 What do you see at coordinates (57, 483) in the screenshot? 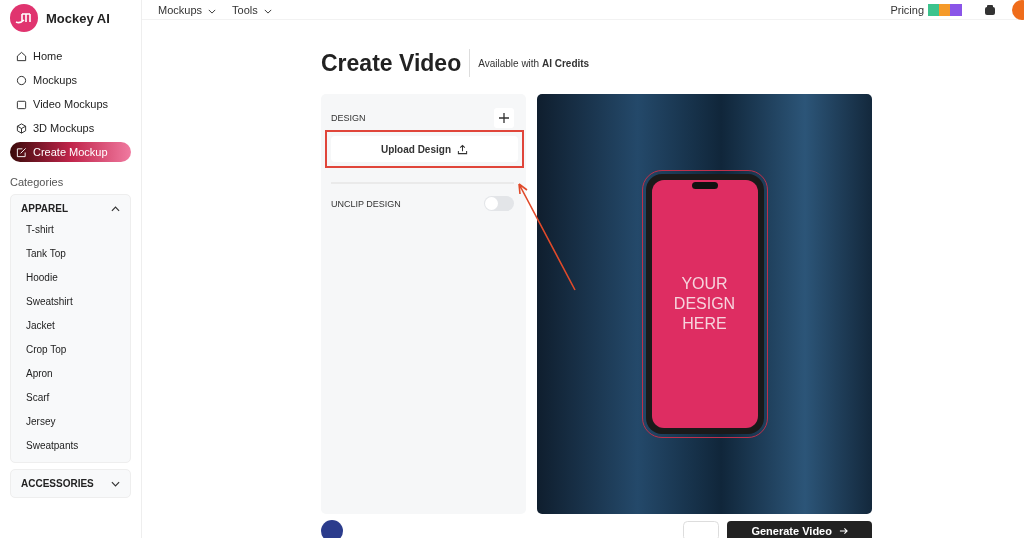
I see `category-heading: ACCESSORIES` at bounding box center [57, 483].